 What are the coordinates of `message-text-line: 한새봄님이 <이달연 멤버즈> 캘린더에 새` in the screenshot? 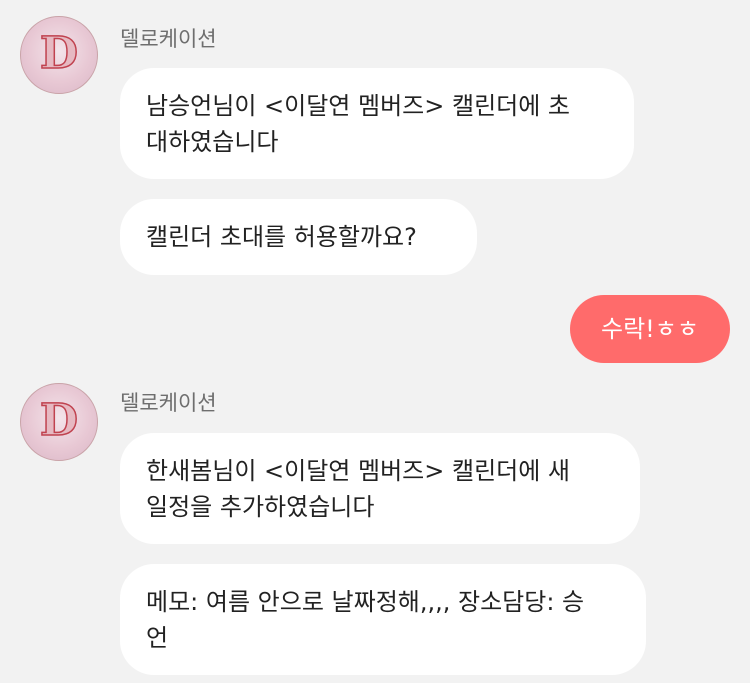 It's located at (358, 471).